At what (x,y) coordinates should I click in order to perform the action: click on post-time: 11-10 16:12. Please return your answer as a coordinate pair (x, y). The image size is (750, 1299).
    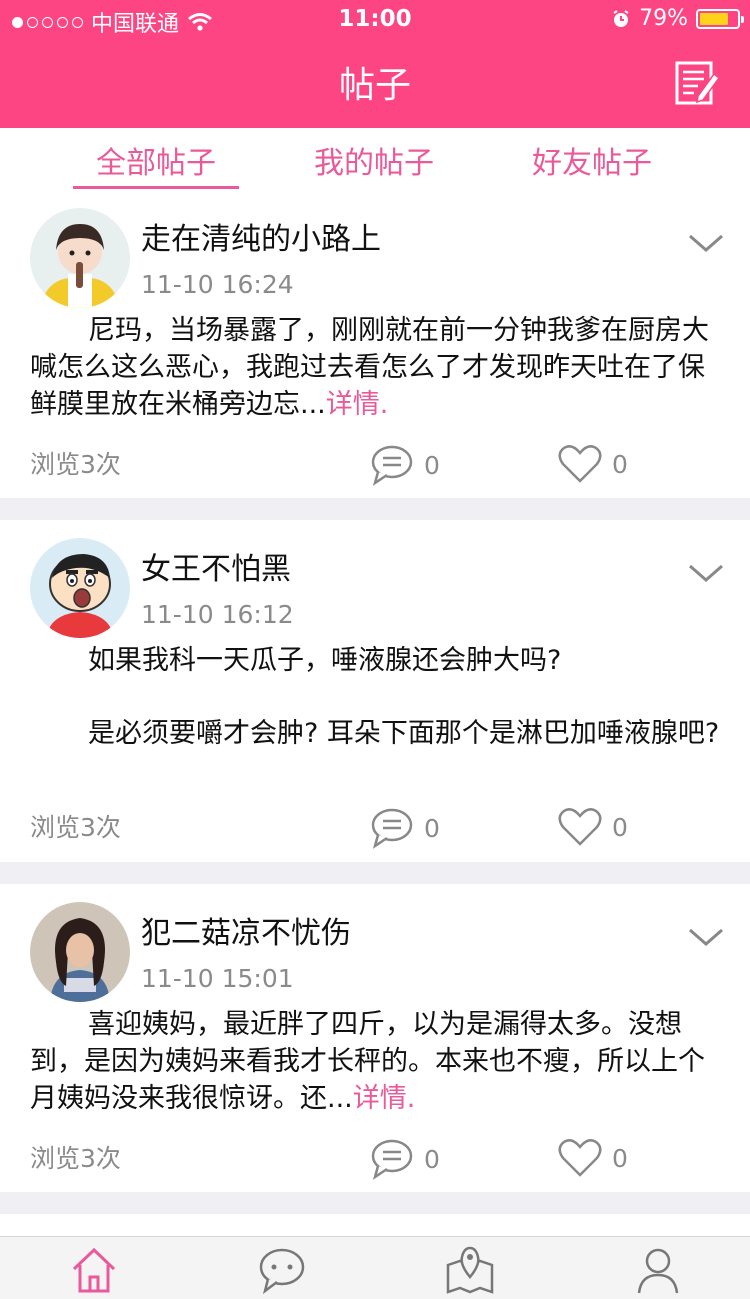
    Looking at the image, I should click on (217, 614).